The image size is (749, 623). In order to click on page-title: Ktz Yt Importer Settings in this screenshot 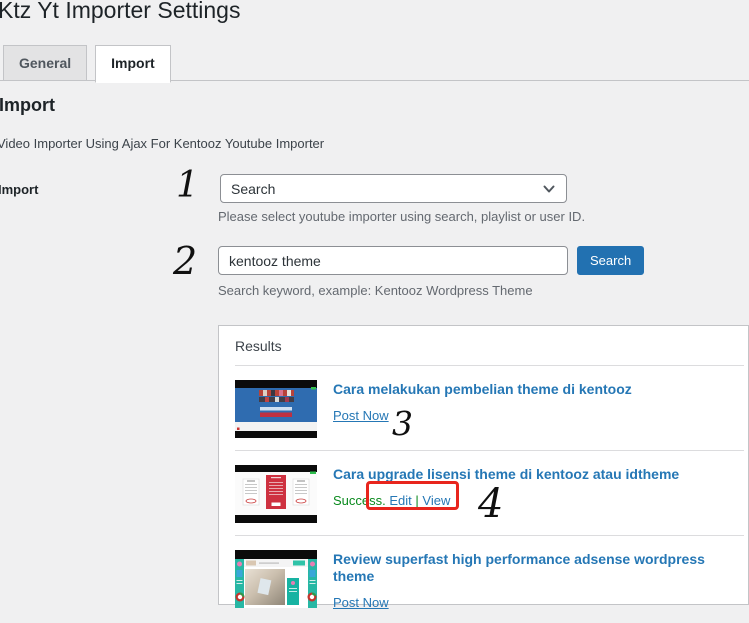, I will do `click(120, 11)`.